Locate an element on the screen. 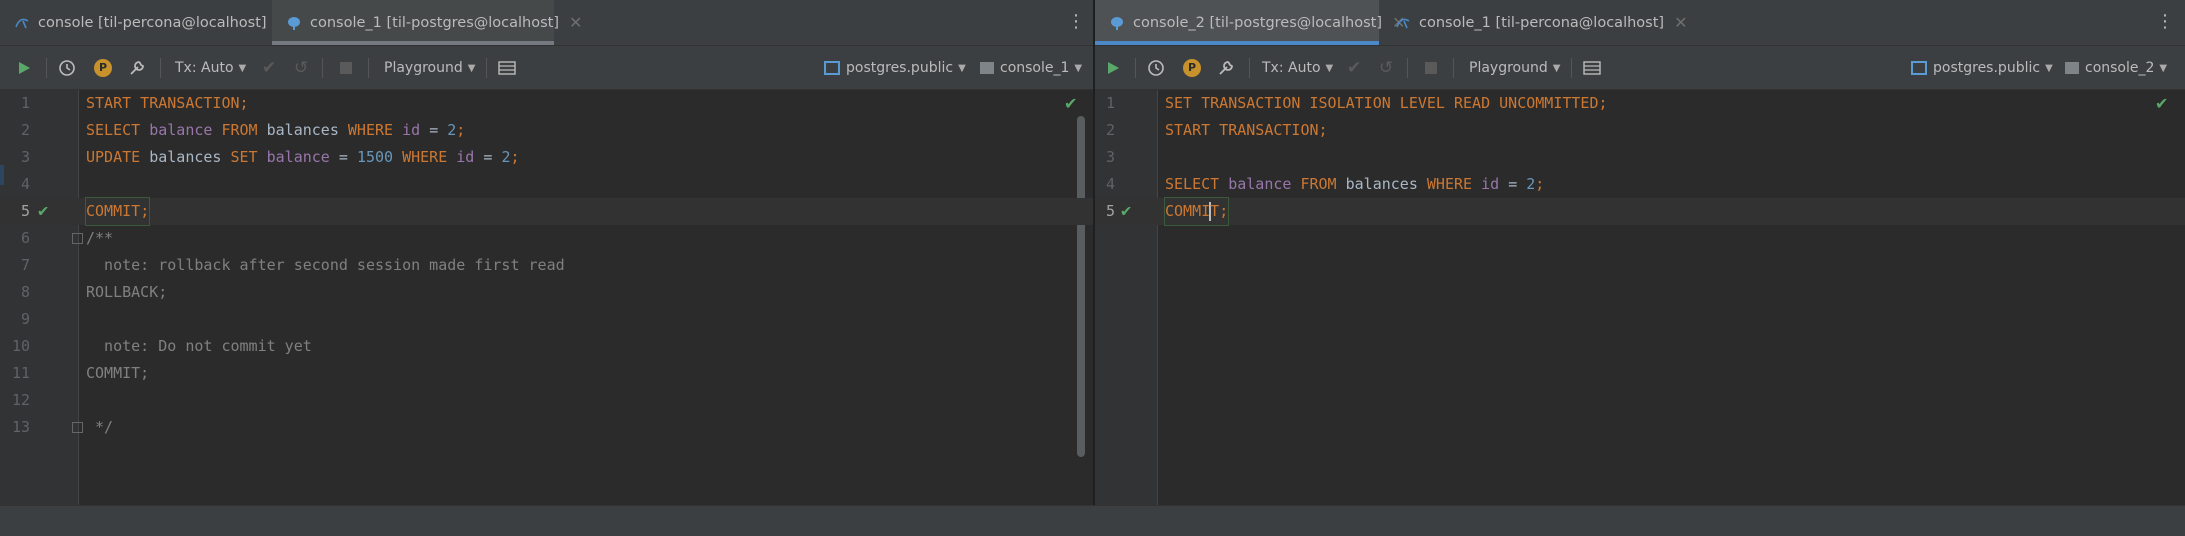 The image size is (2185, 536). schema-icon is located at coordinates (1919, 68).